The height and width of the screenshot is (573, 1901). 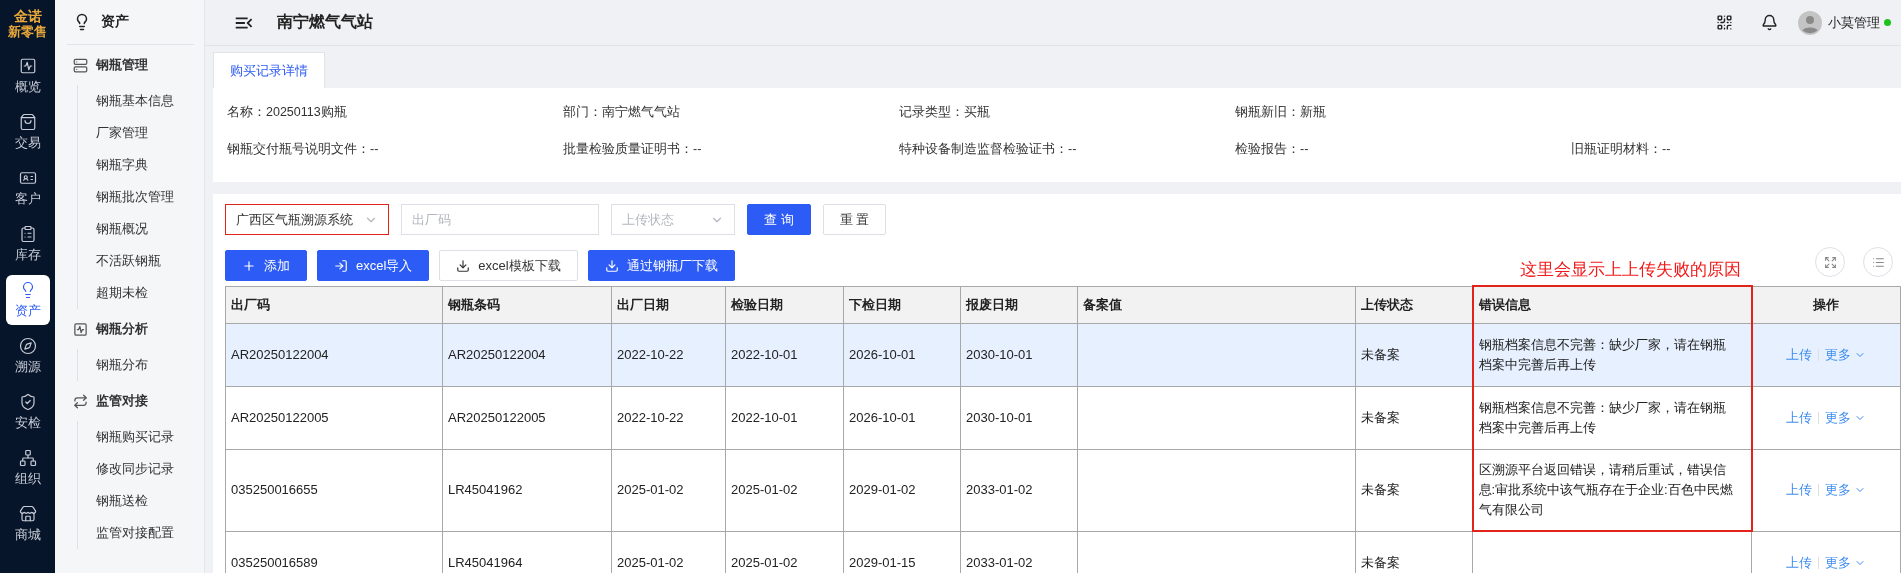 I want to click on detail-field: 旧瓶证明材料：--, so click(x=1736, y=149).